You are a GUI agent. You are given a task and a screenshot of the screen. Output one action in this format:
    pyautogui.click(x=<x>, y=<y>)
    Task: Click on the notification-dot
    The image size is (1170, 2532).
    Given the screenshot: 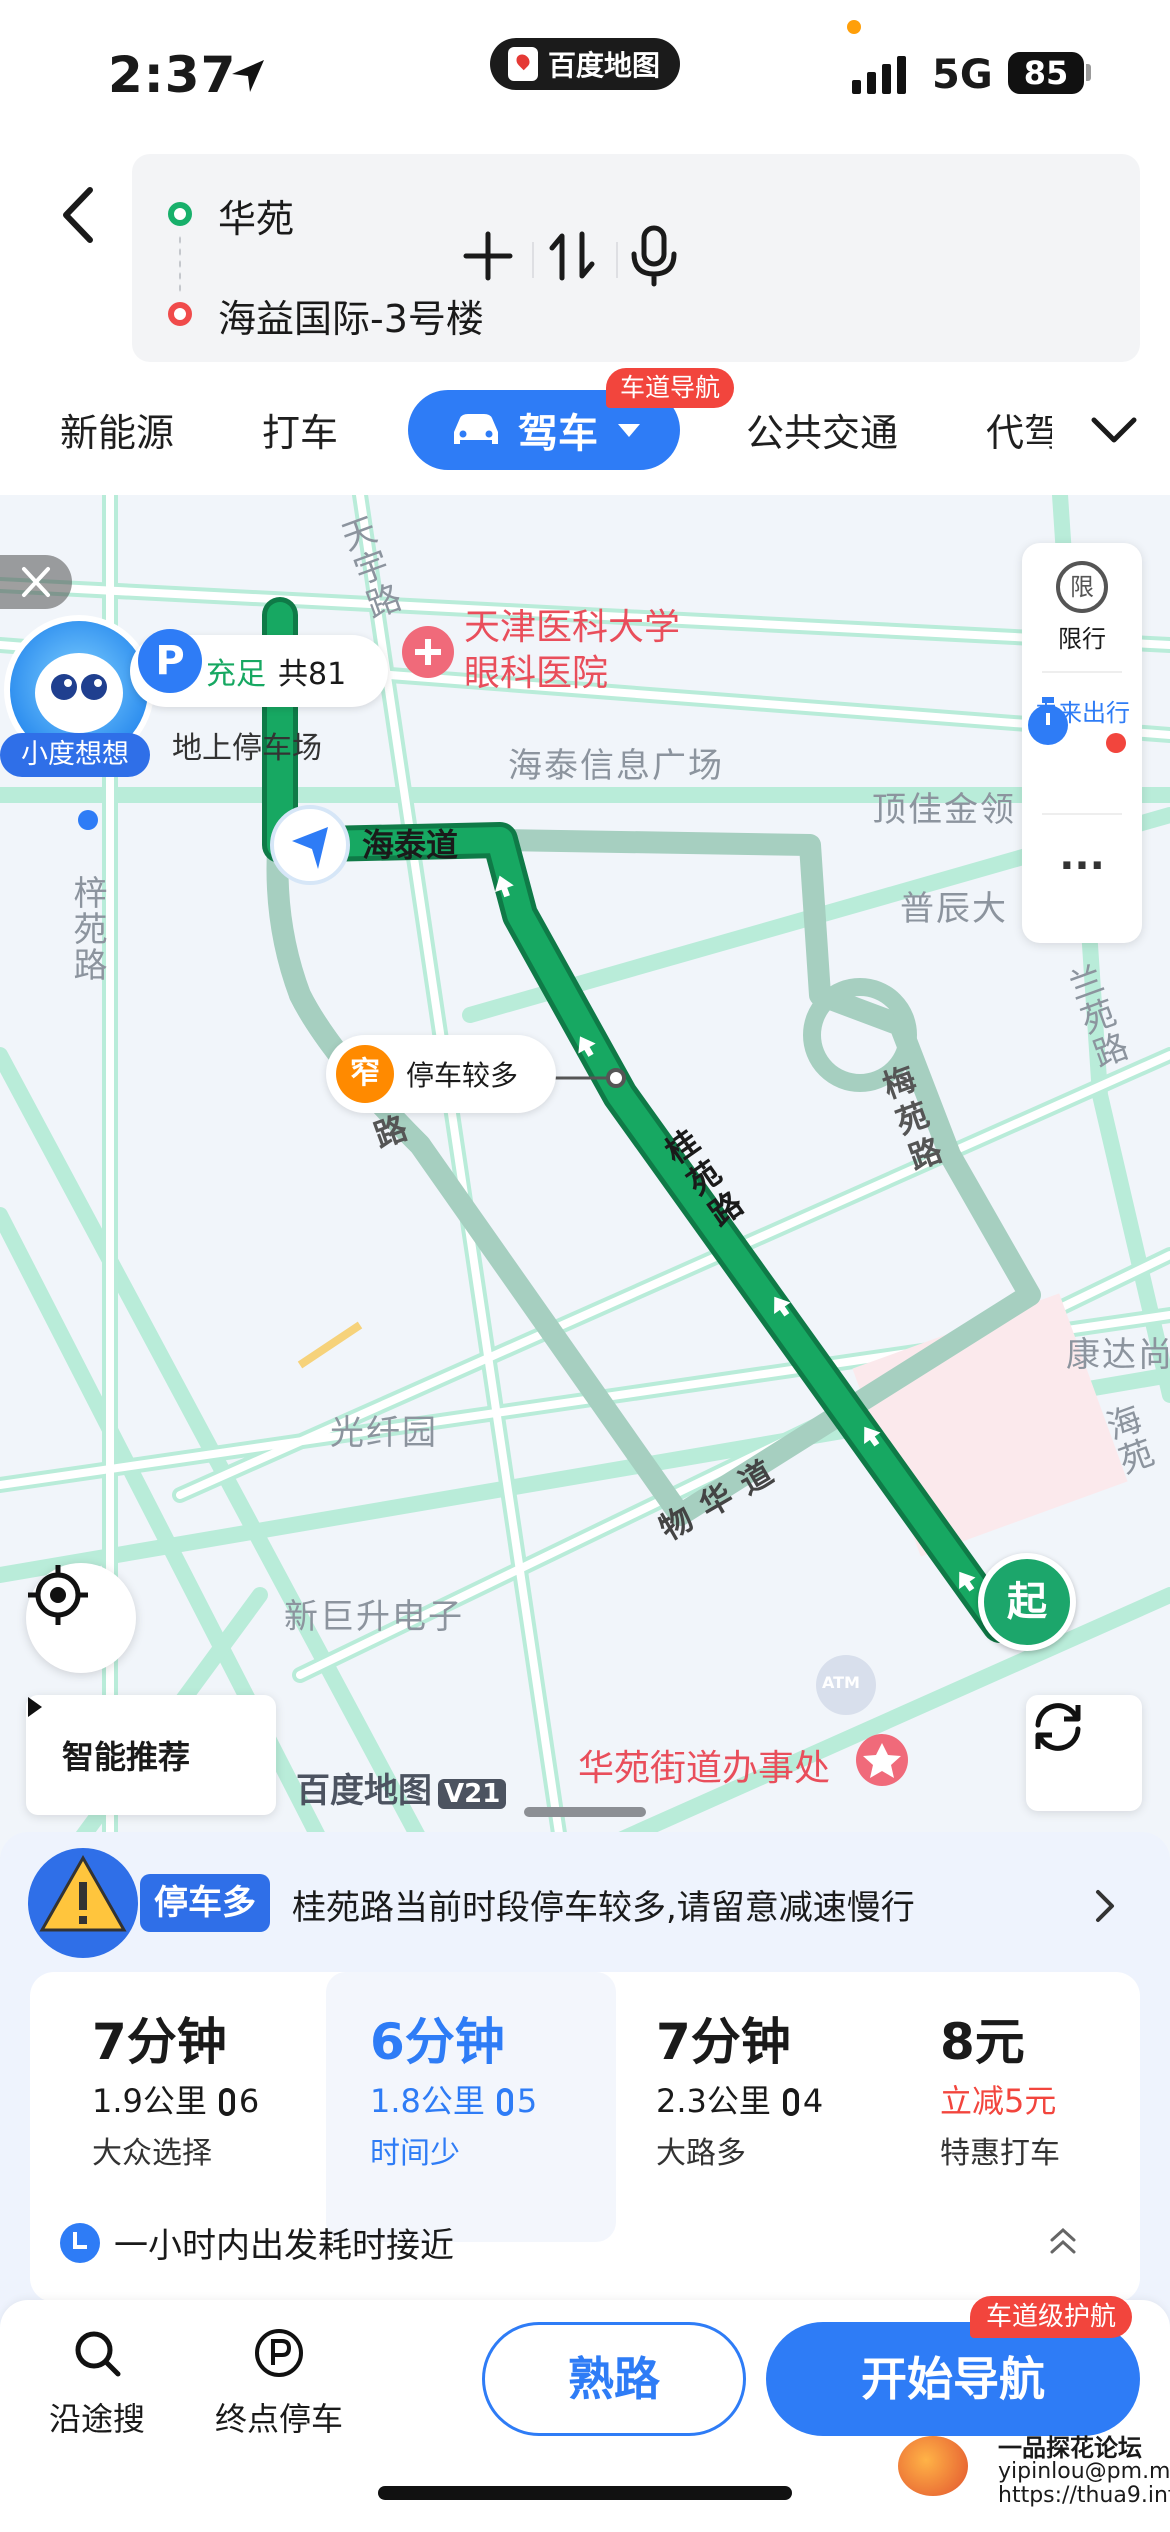 What is the action you would take?
    pyautogui.click(x=1116, y=743)
    